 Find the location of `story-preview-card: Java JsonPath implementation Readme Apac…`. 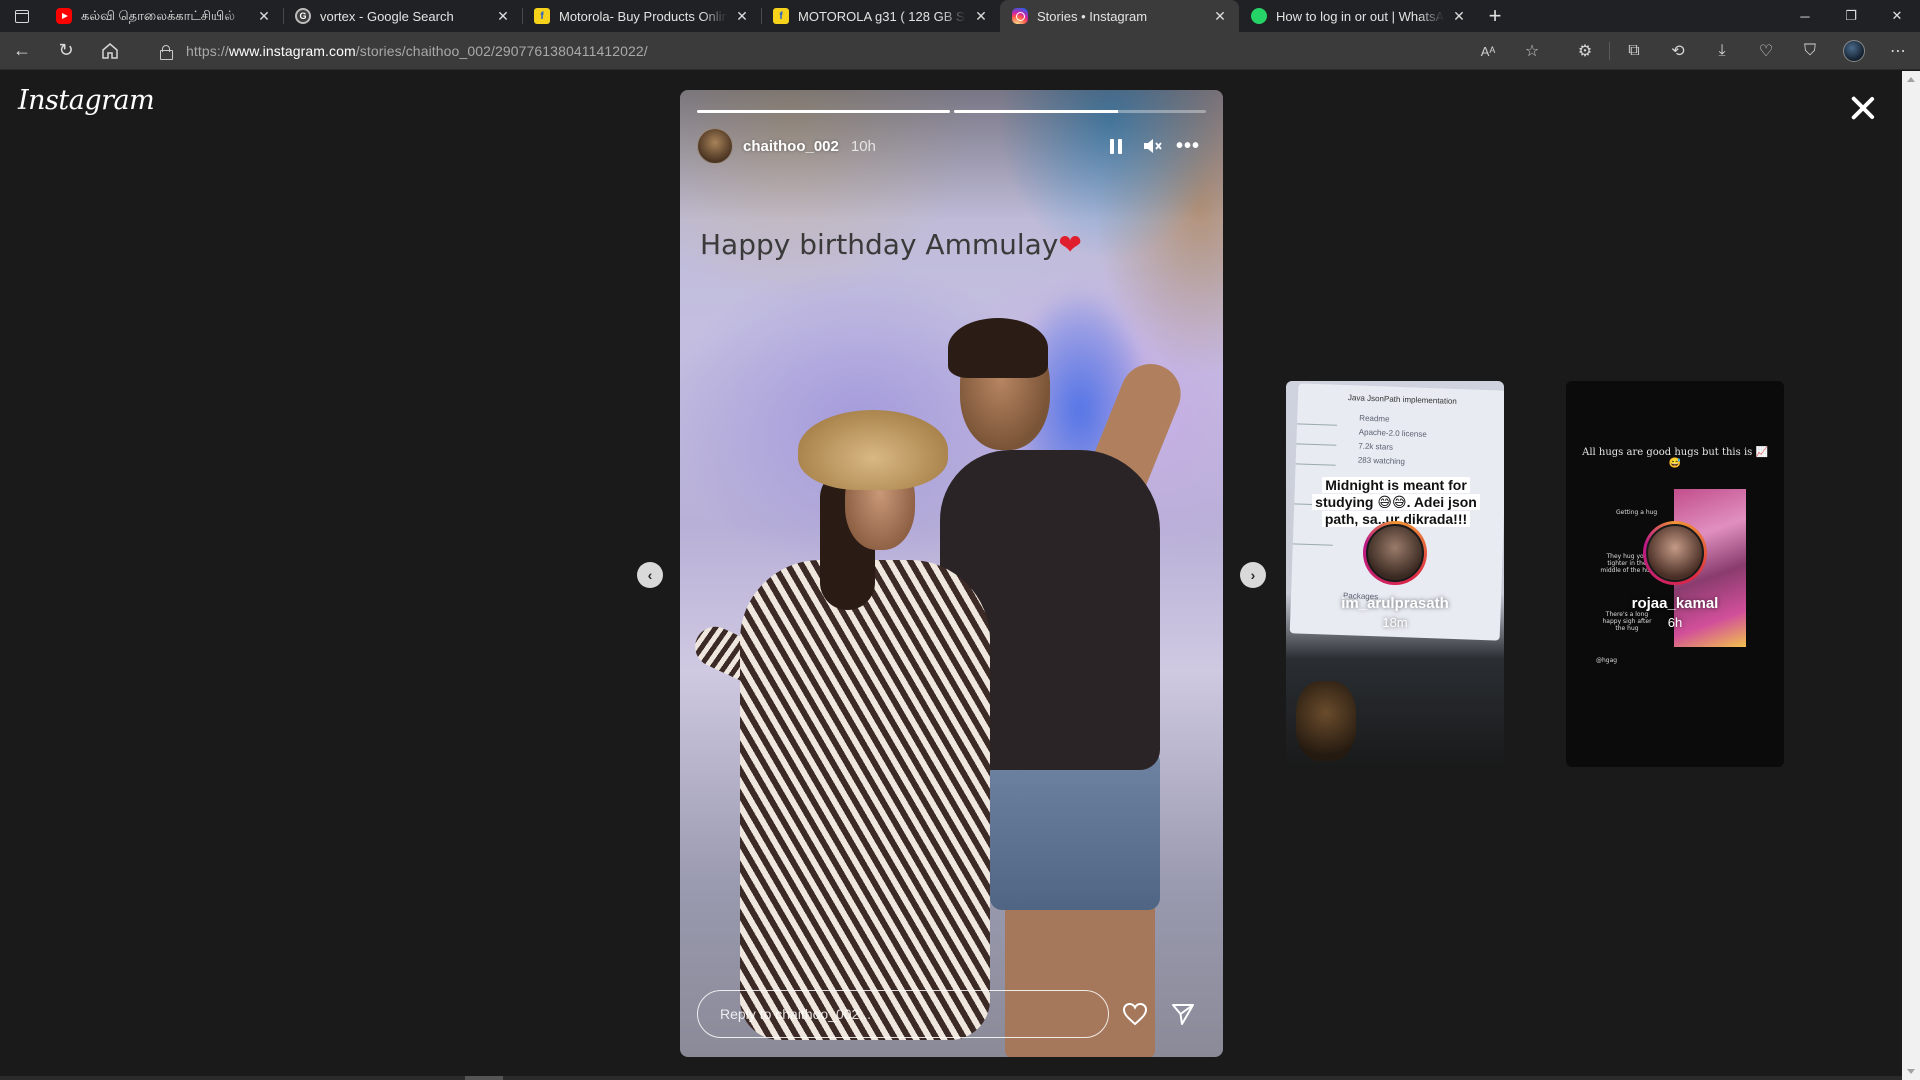

story-preview-card: Java JsonPath implementation Readme Apac… is located at coordinates (1395, 574).